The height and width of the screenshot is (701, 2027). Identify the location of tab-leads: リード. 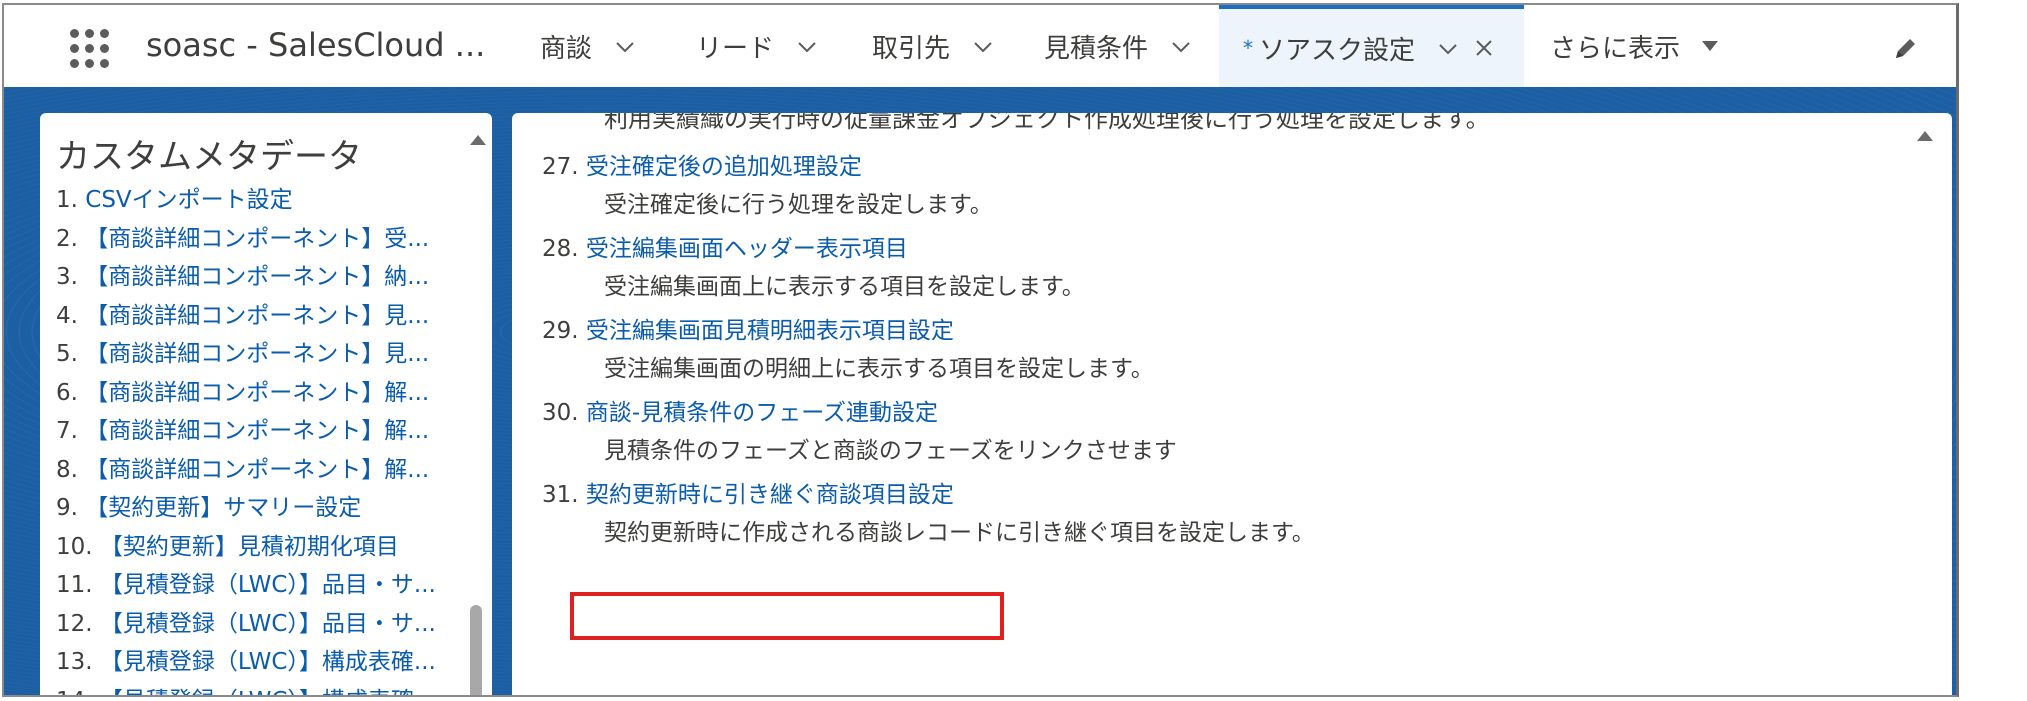
(757, 46).